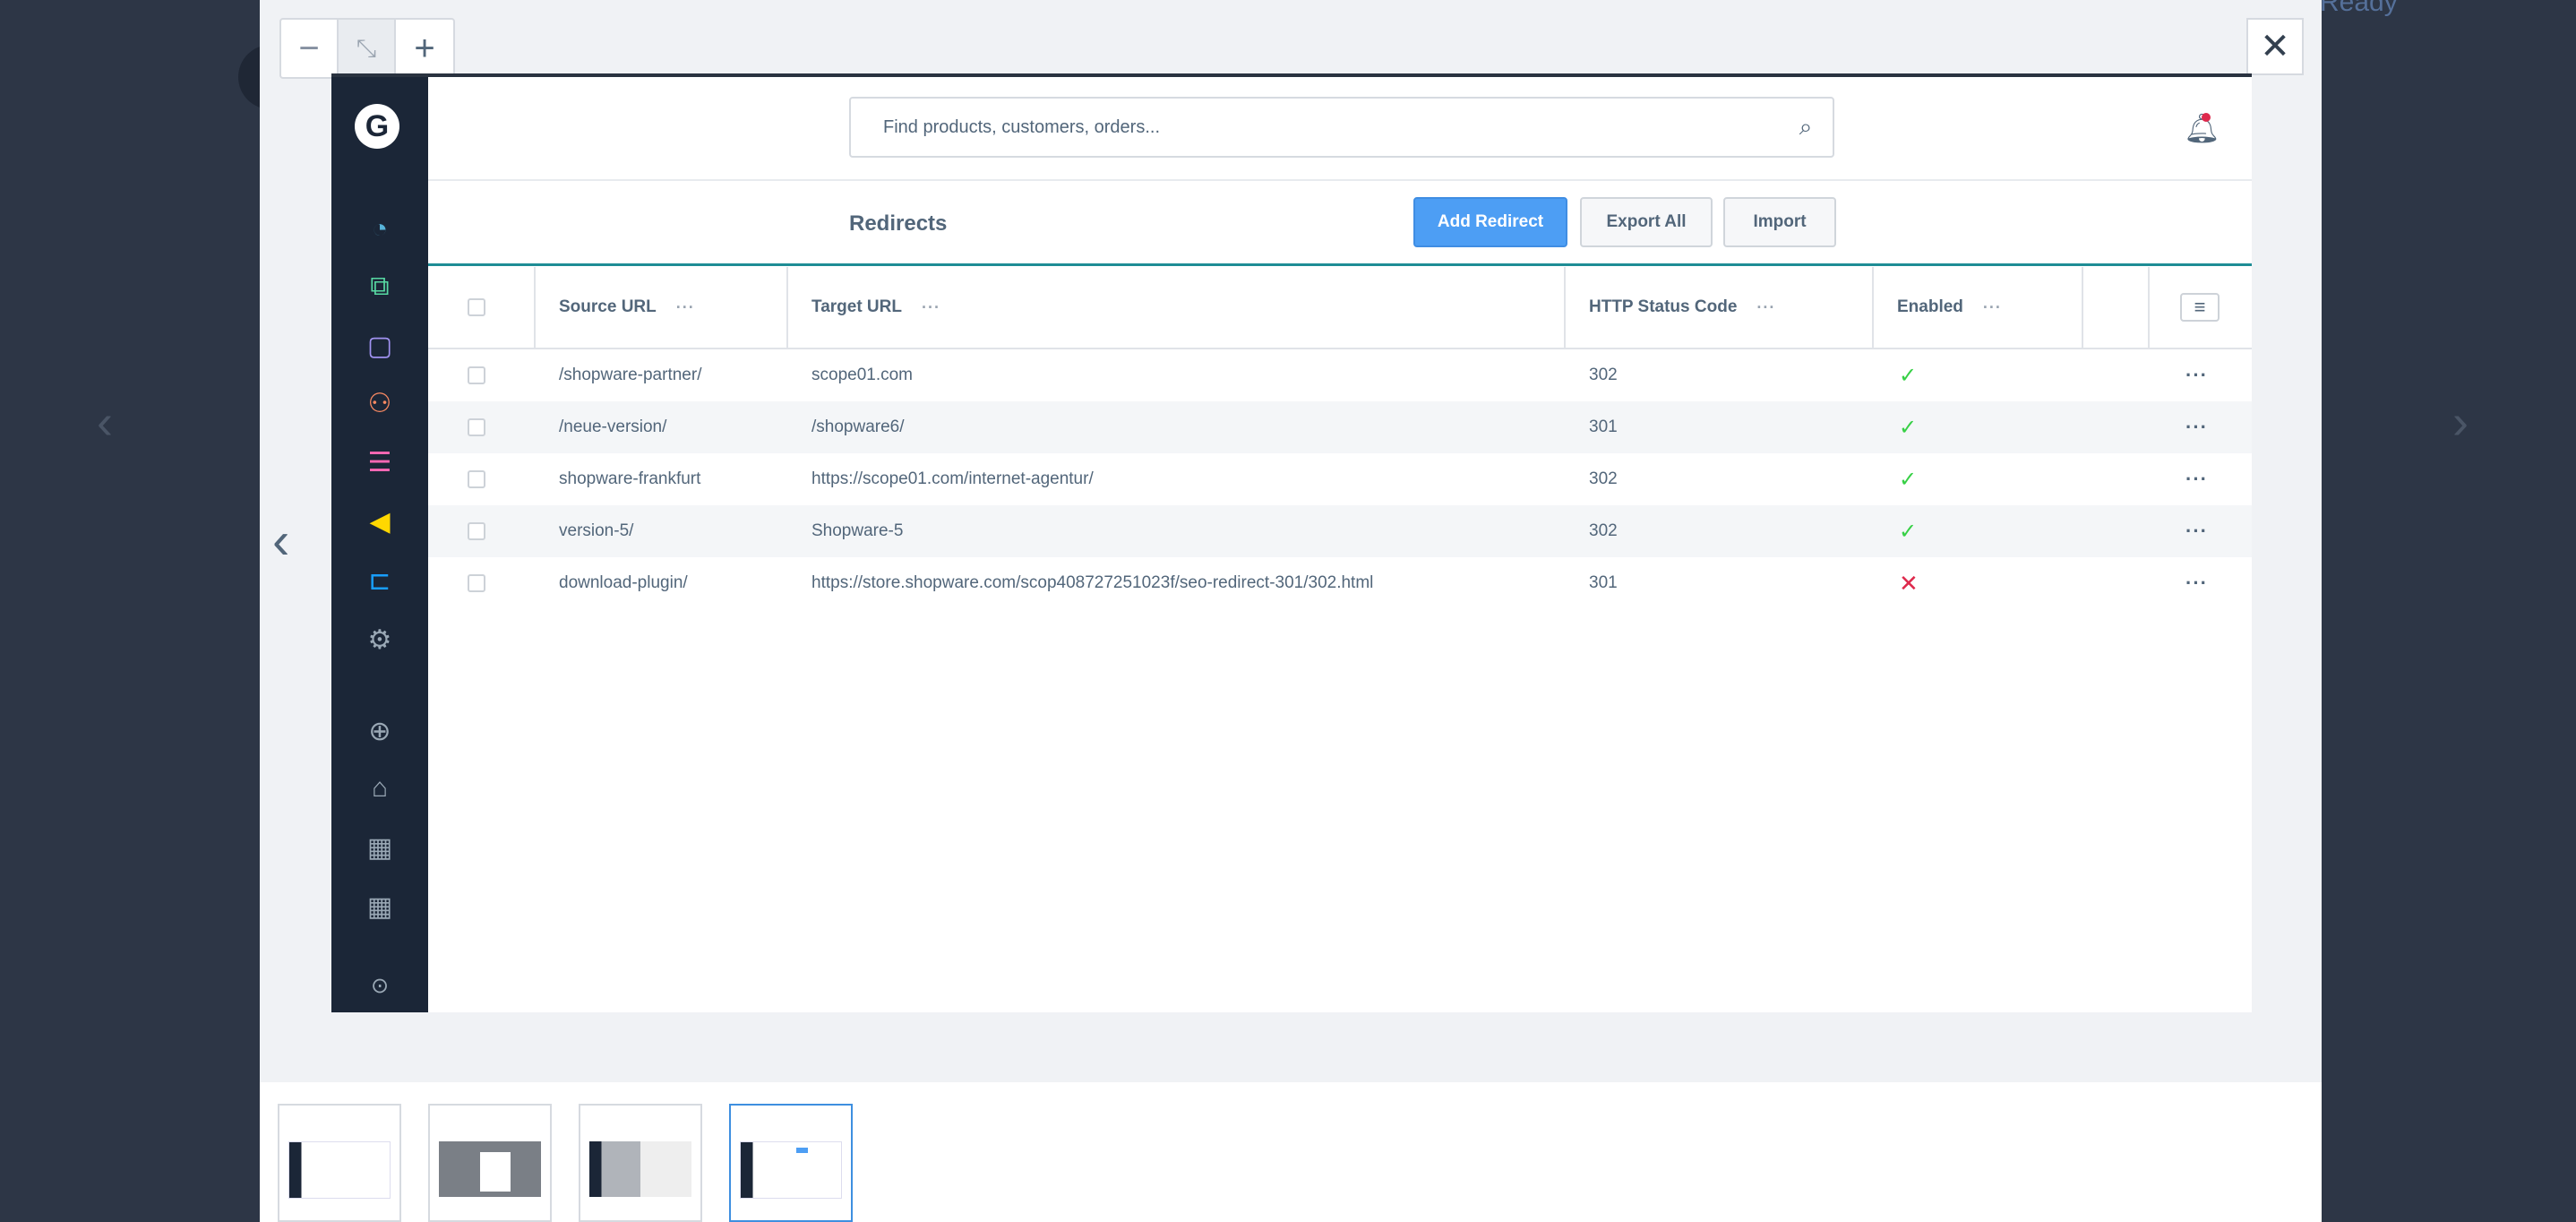 This screenshot has height=1222, width=2576. Describe the element at coordinates (380, 229) in the screenshot. I see `dashboard-icon: ◔` at that location.